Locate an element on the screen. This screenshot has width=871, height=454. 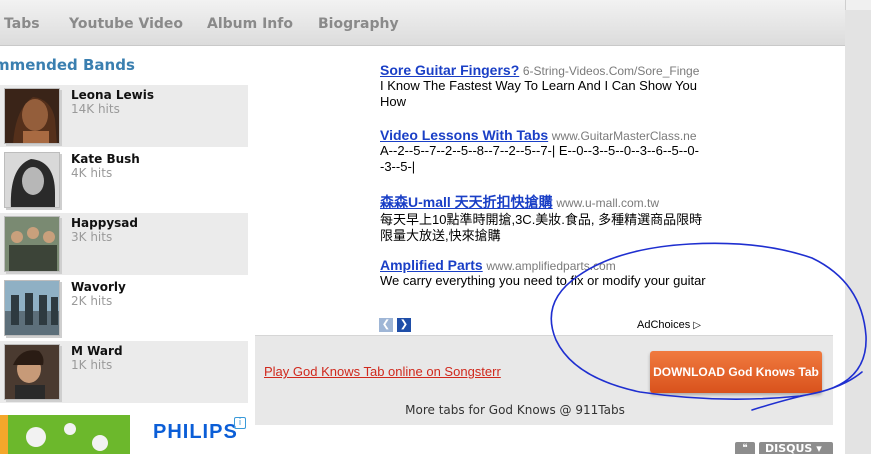
band-name: Wavorly is located at coordinates (98, 287).